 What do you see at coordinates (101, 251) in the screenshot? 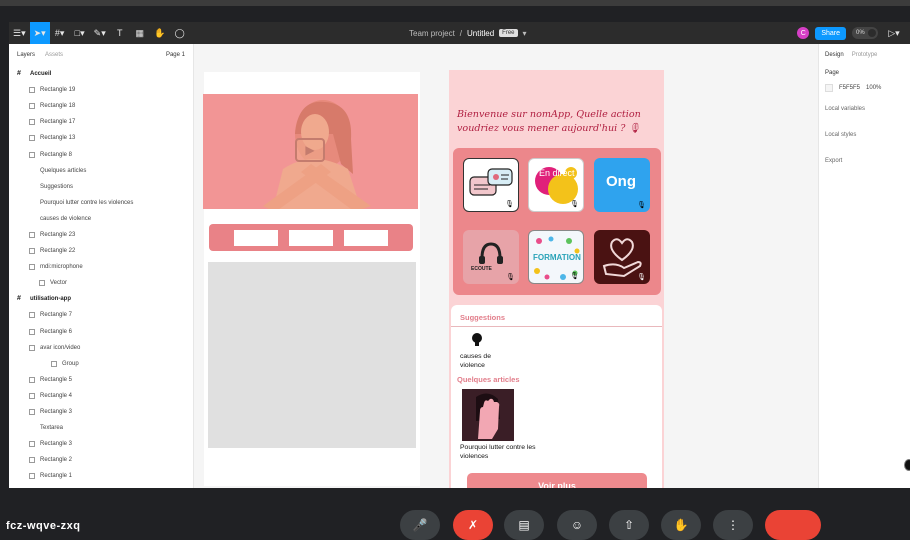
I see `layer-item: Rectangle 22` at bounding box center [101, 251].